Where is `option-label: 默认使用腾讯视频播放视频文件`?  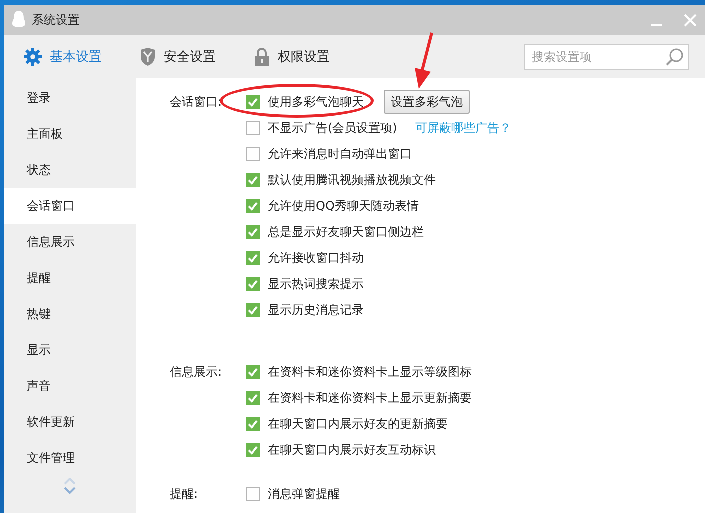
option-label: 默认使用腾讯视频播放视频文件 is located at coordinates (352, 180).